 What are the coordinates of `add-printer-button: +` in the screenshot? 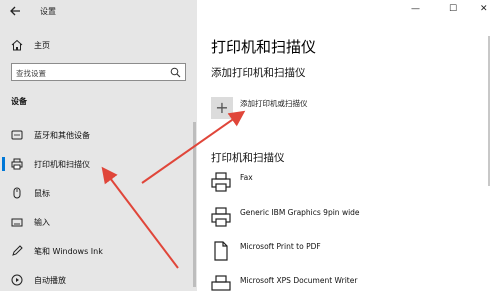 It's located at (222, 108).